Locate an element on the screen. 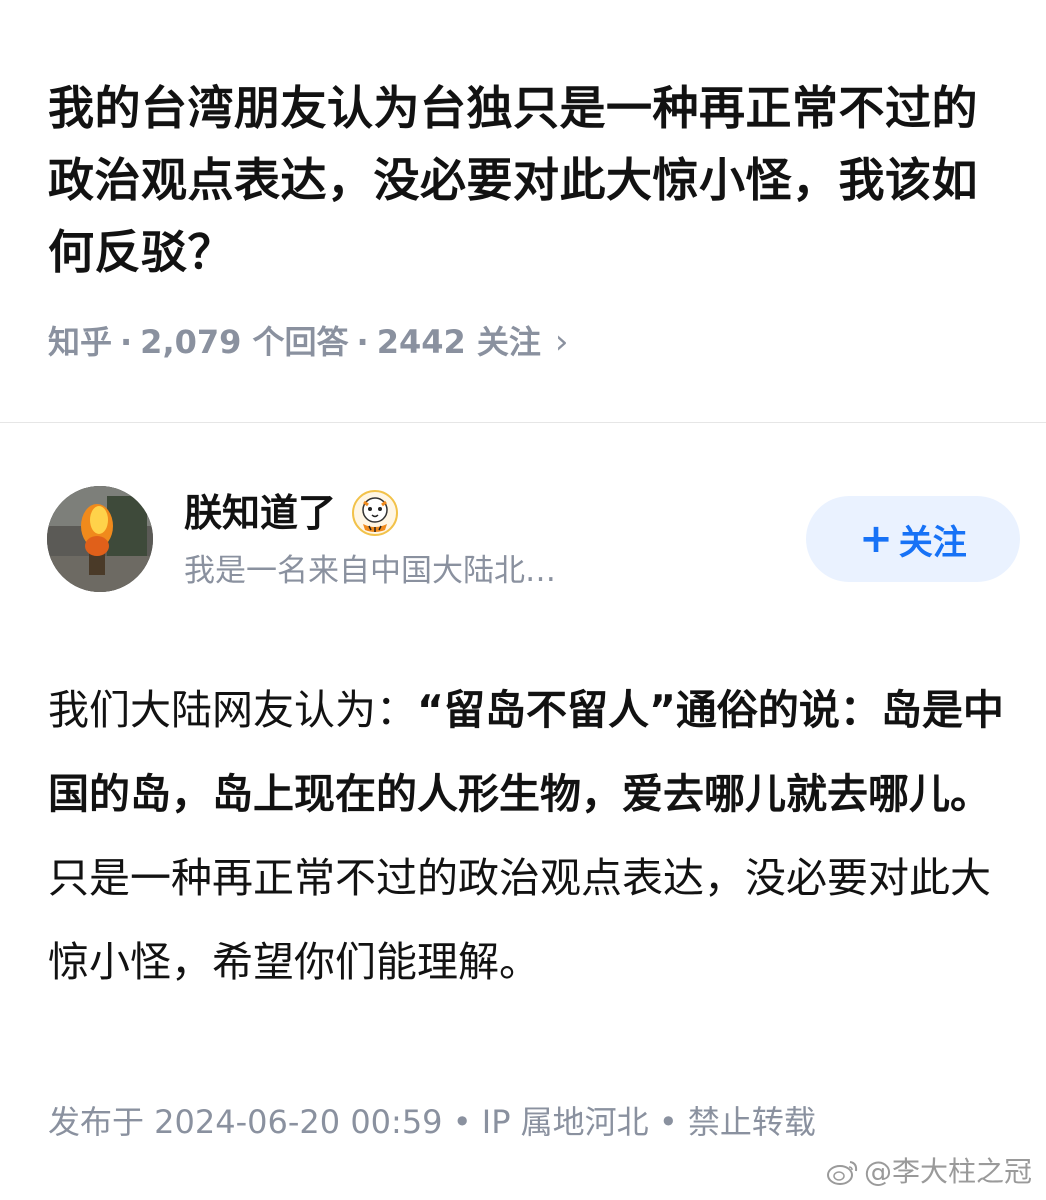 The height and width of the screenshot is (1200, 1046). author-name-row: 朕知道了 is located at coordinates (291, 513).